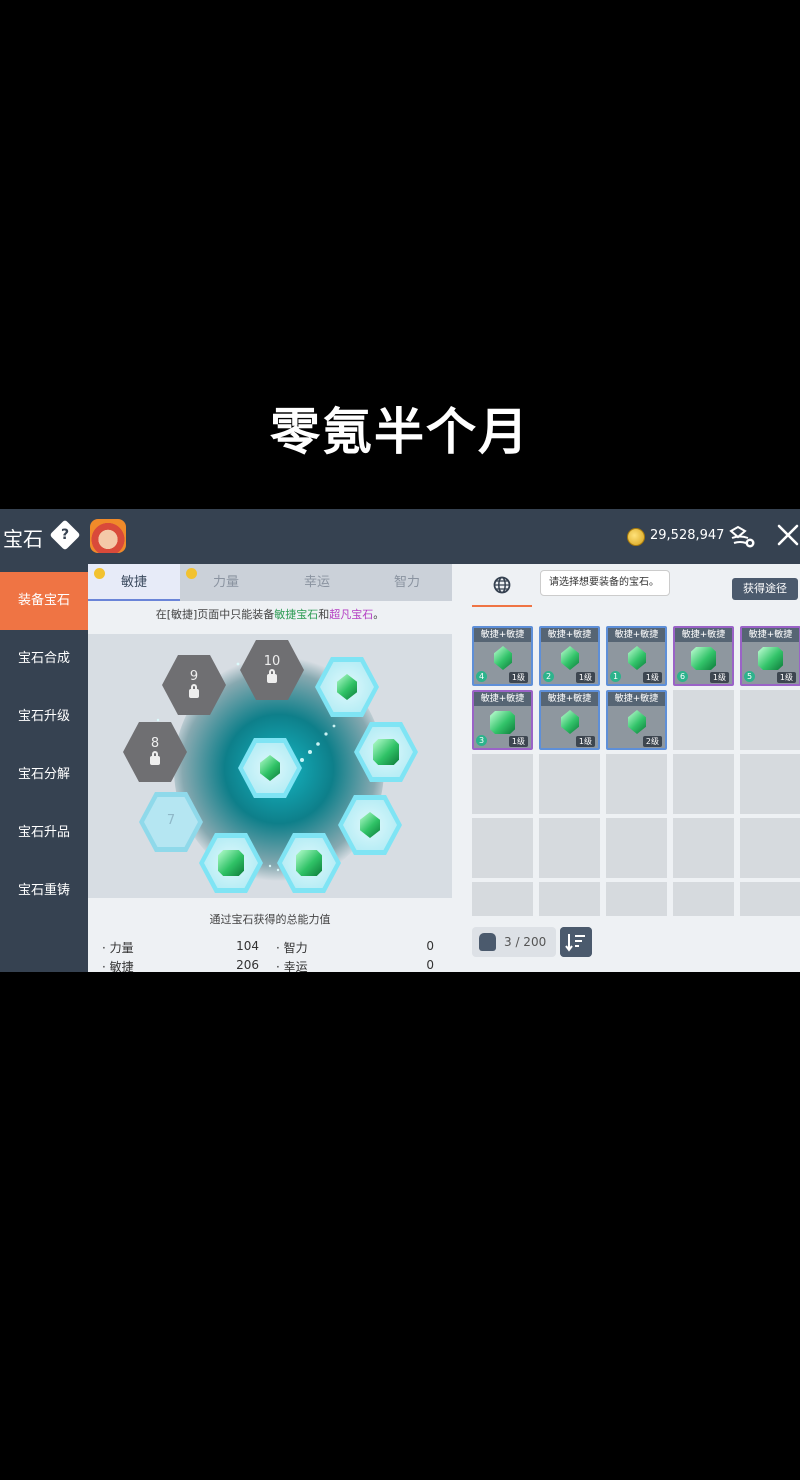 This screenshot has width=800, height=1480. What do you see at coordinates (44, 601) in the screenshot?
I see `sidebar-item-equip-gem: 装备宝石` at bounding box center [44, 601].